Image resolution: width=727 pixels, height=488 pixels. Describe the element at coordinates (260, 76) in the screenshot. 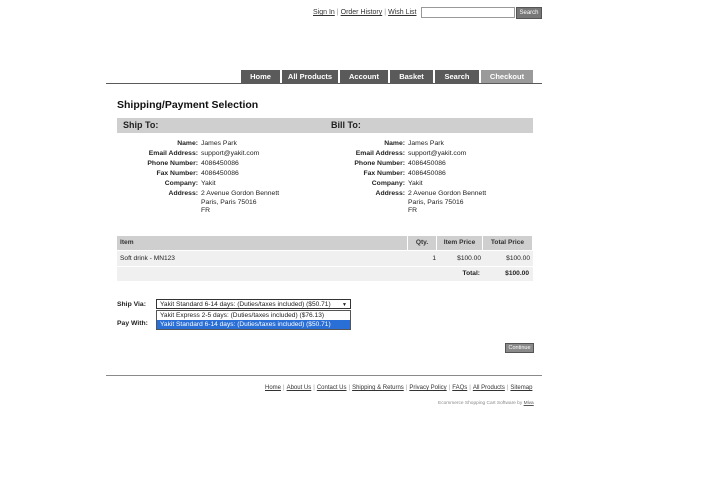

I see `tab-home: Home` at that location.